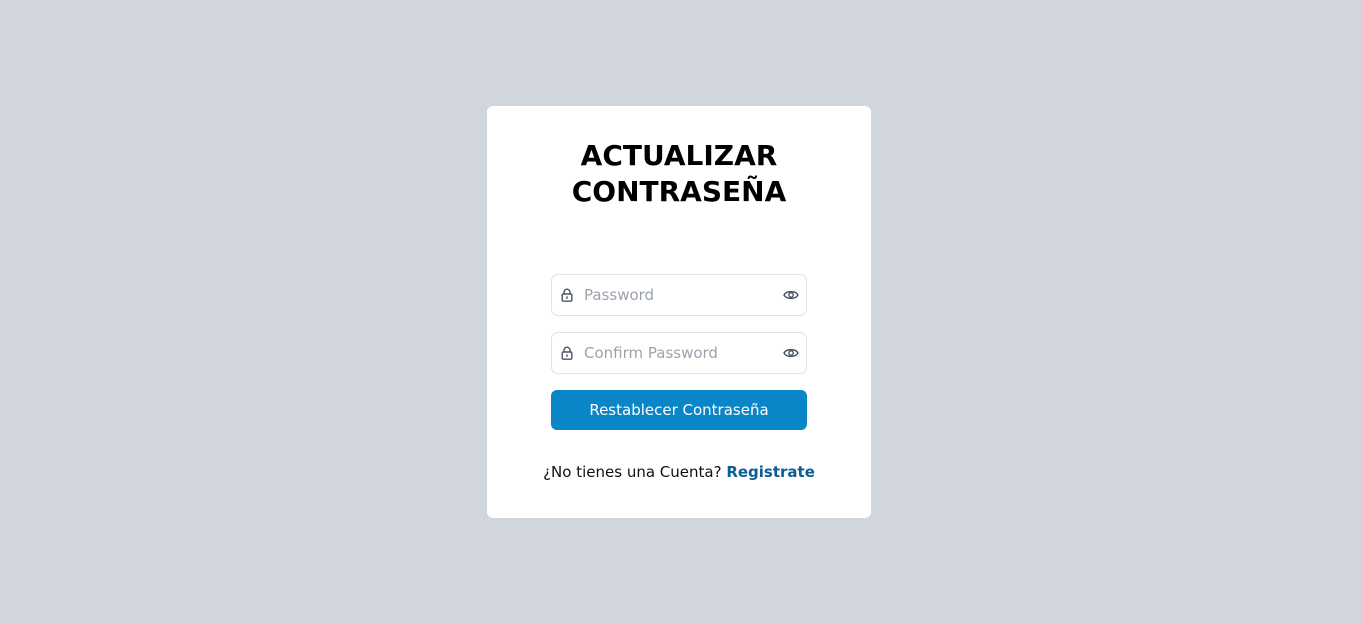 The image size is (1362, 624). I want to click on reset-password-button: Restablecer Contraseña, so click(679, 410).